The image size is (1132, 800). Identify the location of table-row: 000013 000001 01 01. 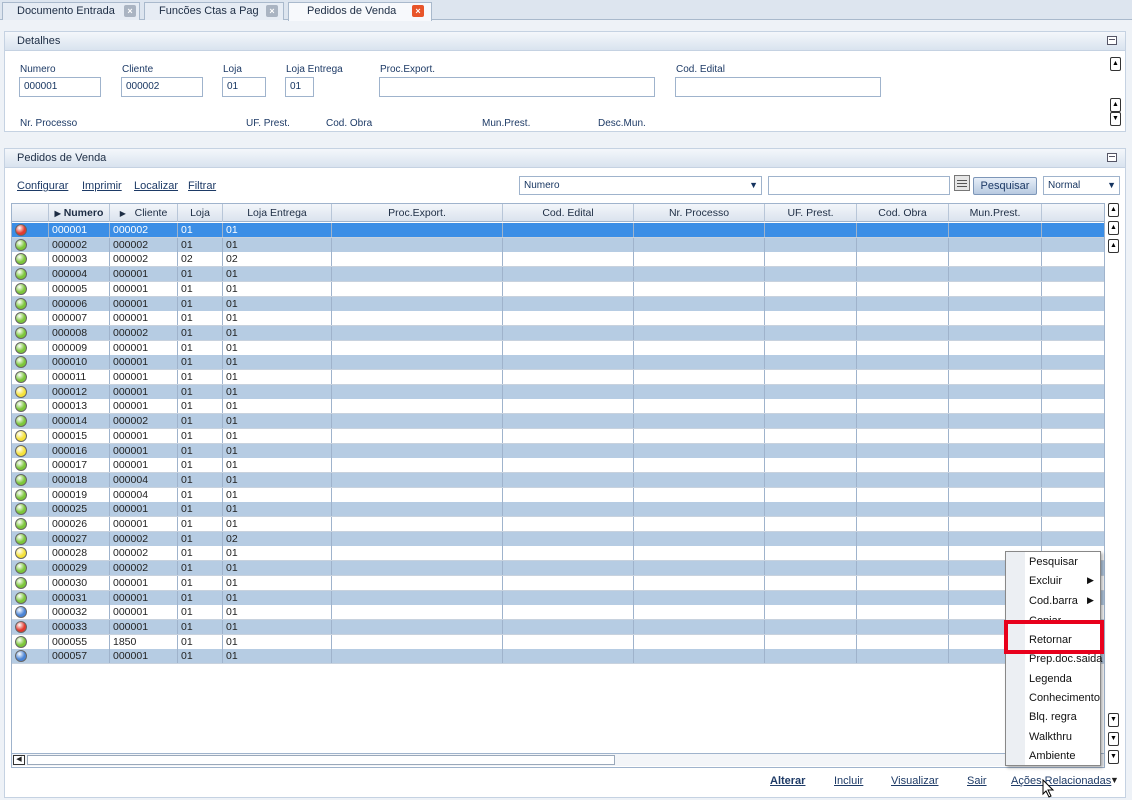
(558, 407).